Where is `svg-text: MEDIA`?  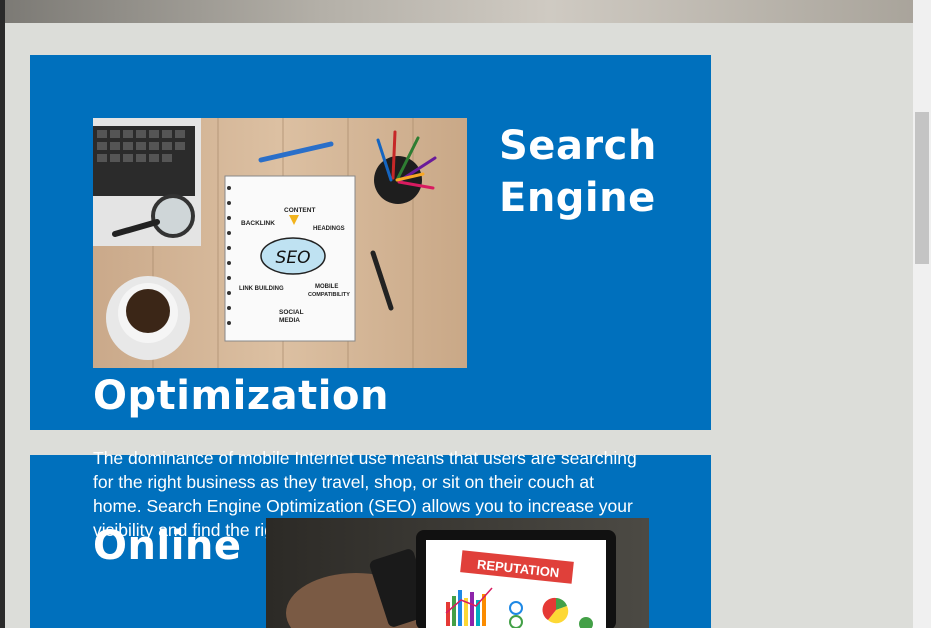 svg-text: MEDIA is located at coordinates (289, 320).